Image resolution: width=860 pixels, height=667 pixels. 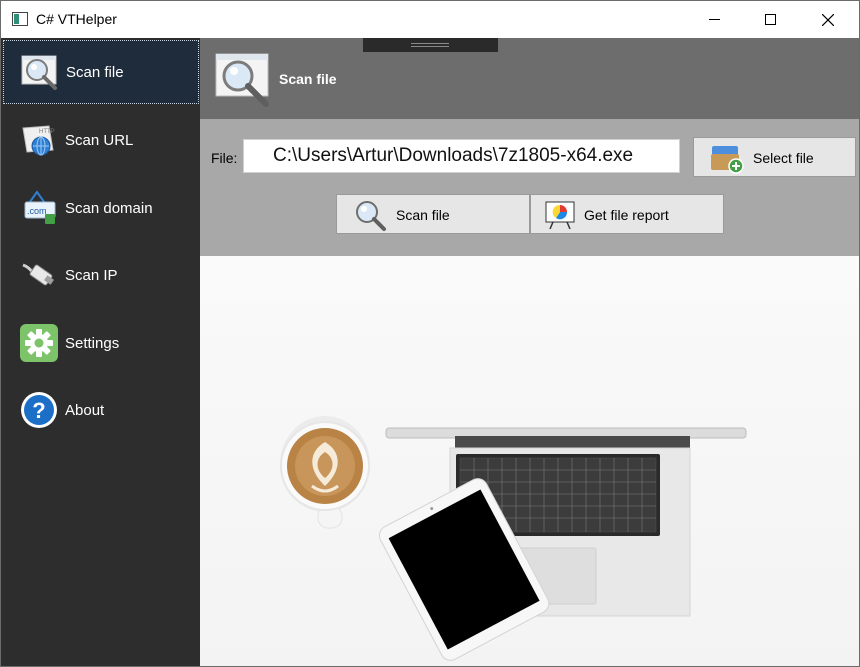 I want to click on gear-icon, so click(x=39, y=343).